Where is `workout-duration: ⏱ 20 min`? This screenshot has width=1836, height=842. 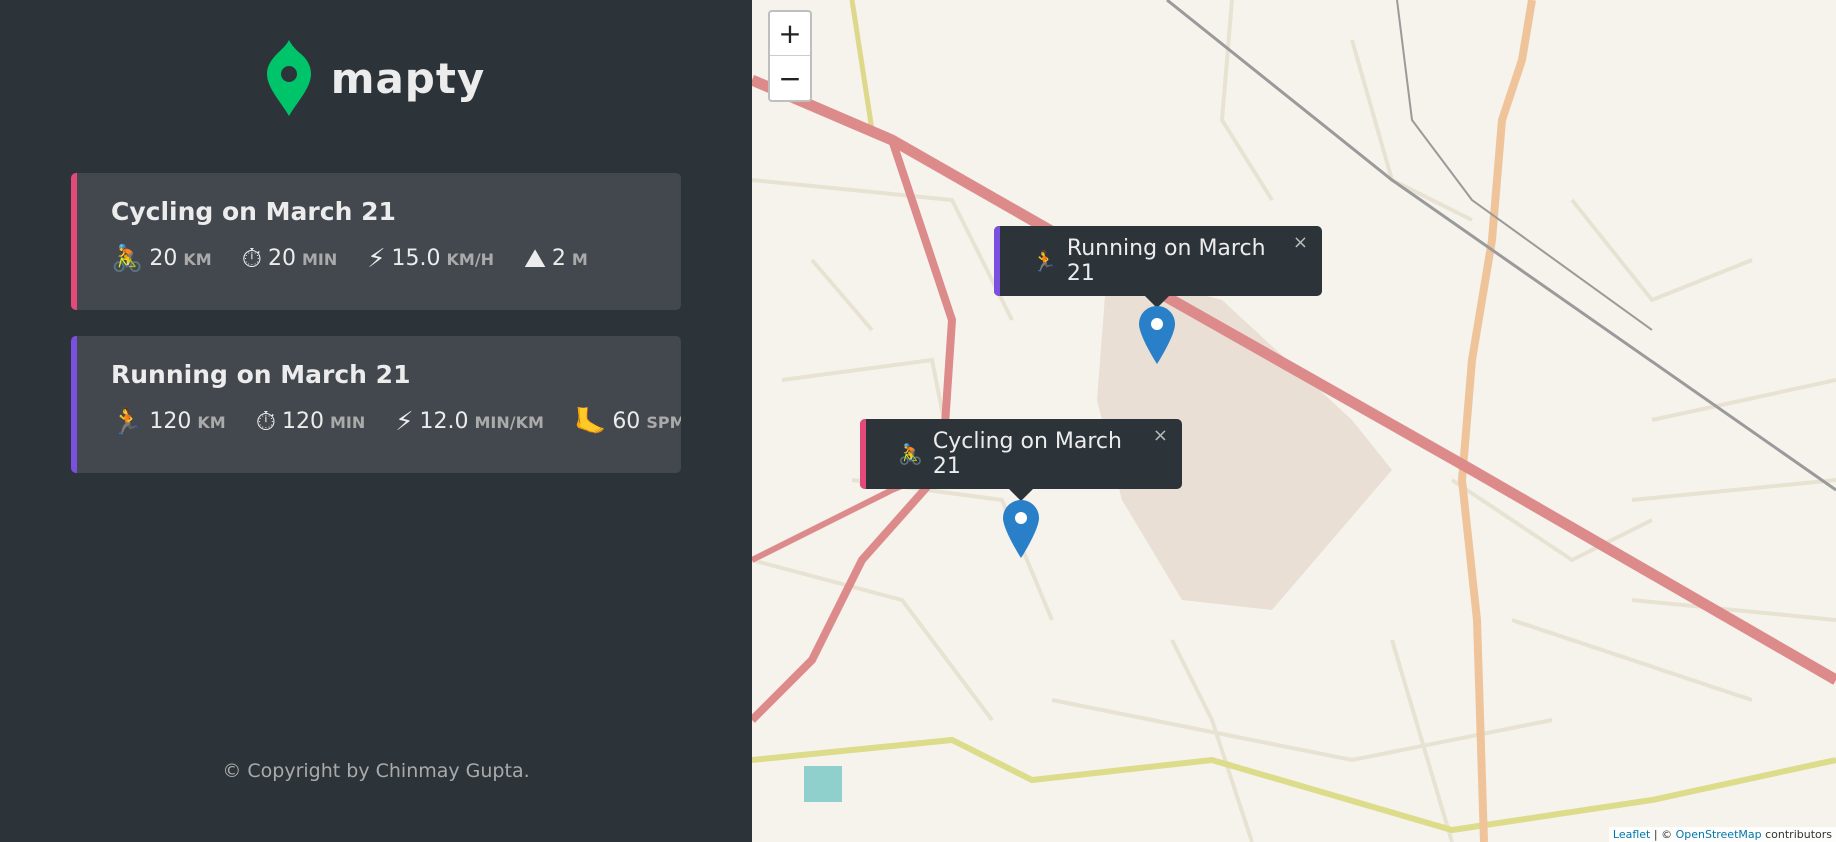
workout-duration: ⏱ 20 min is located at coordinates (290, 259).